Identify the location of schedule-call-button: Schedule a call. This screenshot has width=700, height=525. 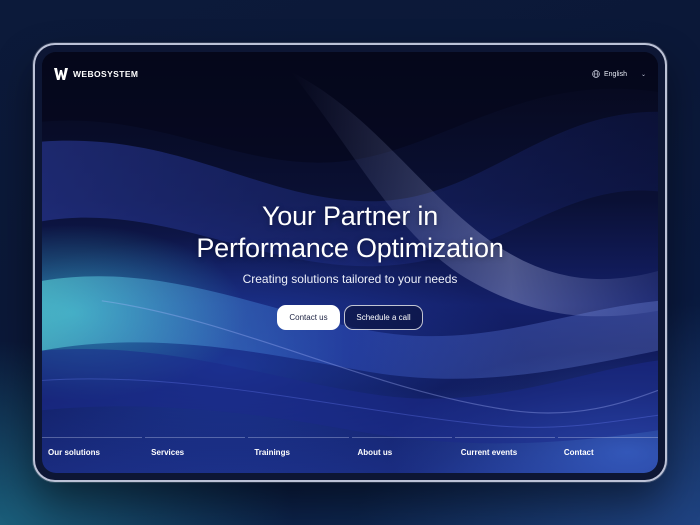
(383, 317).